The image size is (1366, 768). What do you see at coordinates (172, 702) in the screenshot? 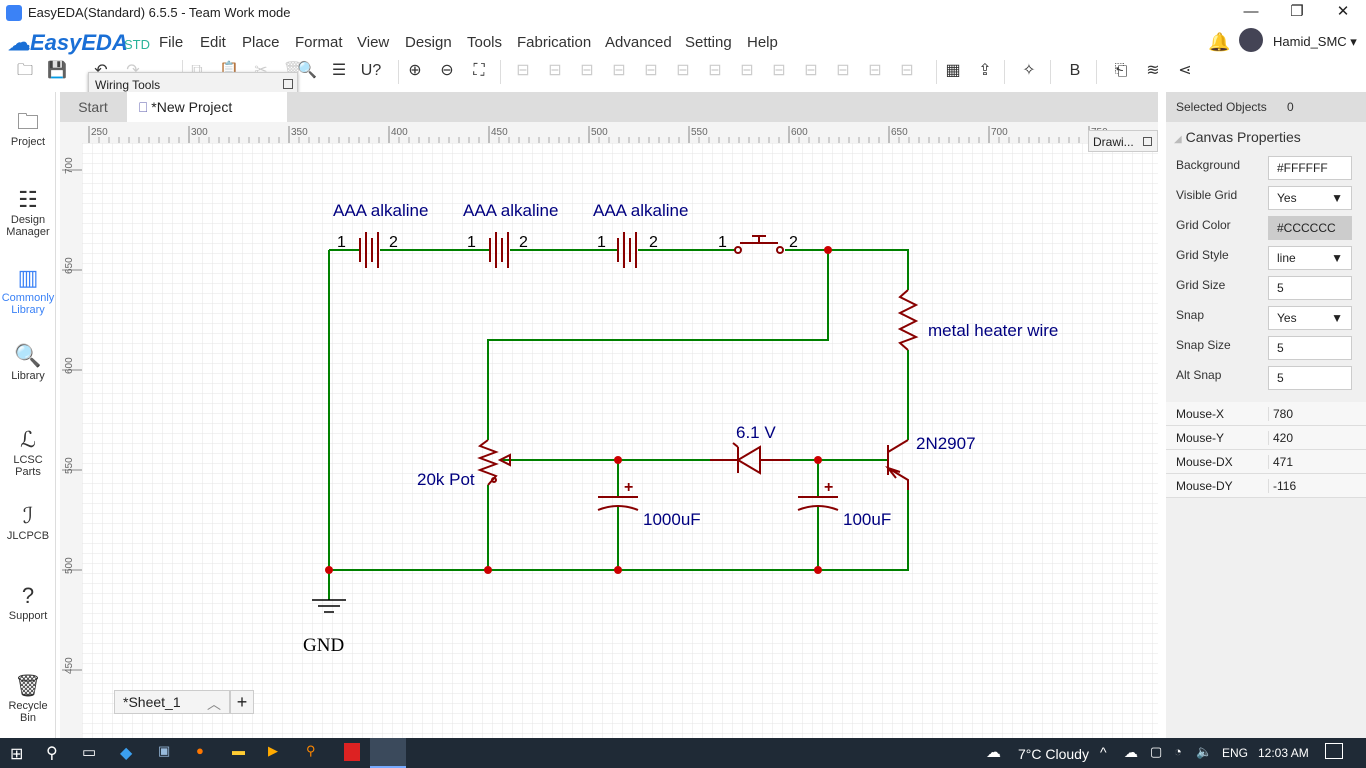
I see `sheet-tab: *Sheet_1 ︿` at bounding box center [172, 702].